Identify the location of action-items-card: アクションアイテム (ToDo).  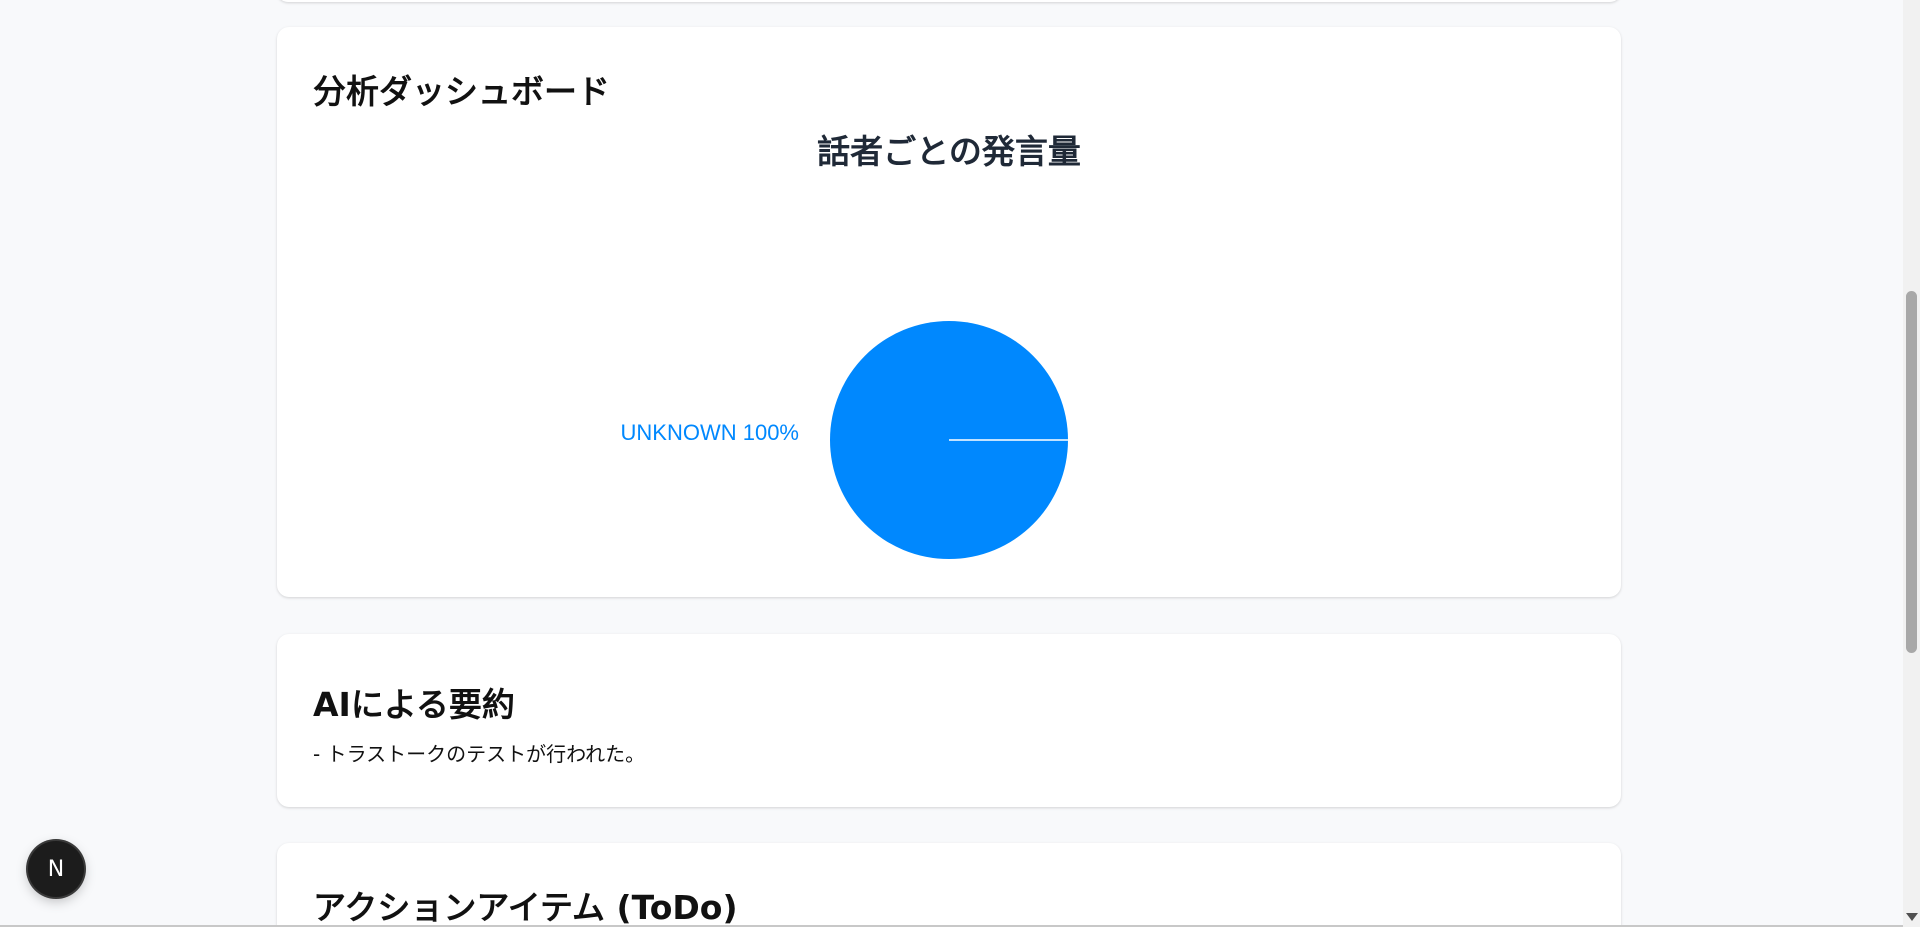
(949, 885).